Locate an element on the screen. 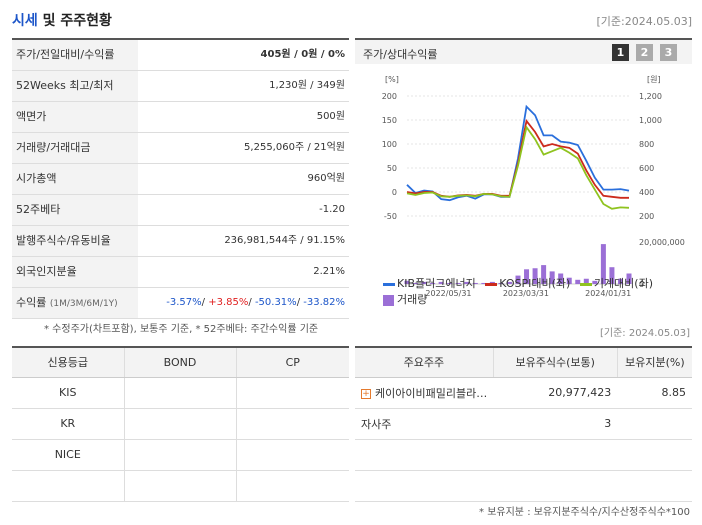 This screenshot has height=525, width=702. legend-label: KOSPI대비(좌) is located at coordinates (535, 283).